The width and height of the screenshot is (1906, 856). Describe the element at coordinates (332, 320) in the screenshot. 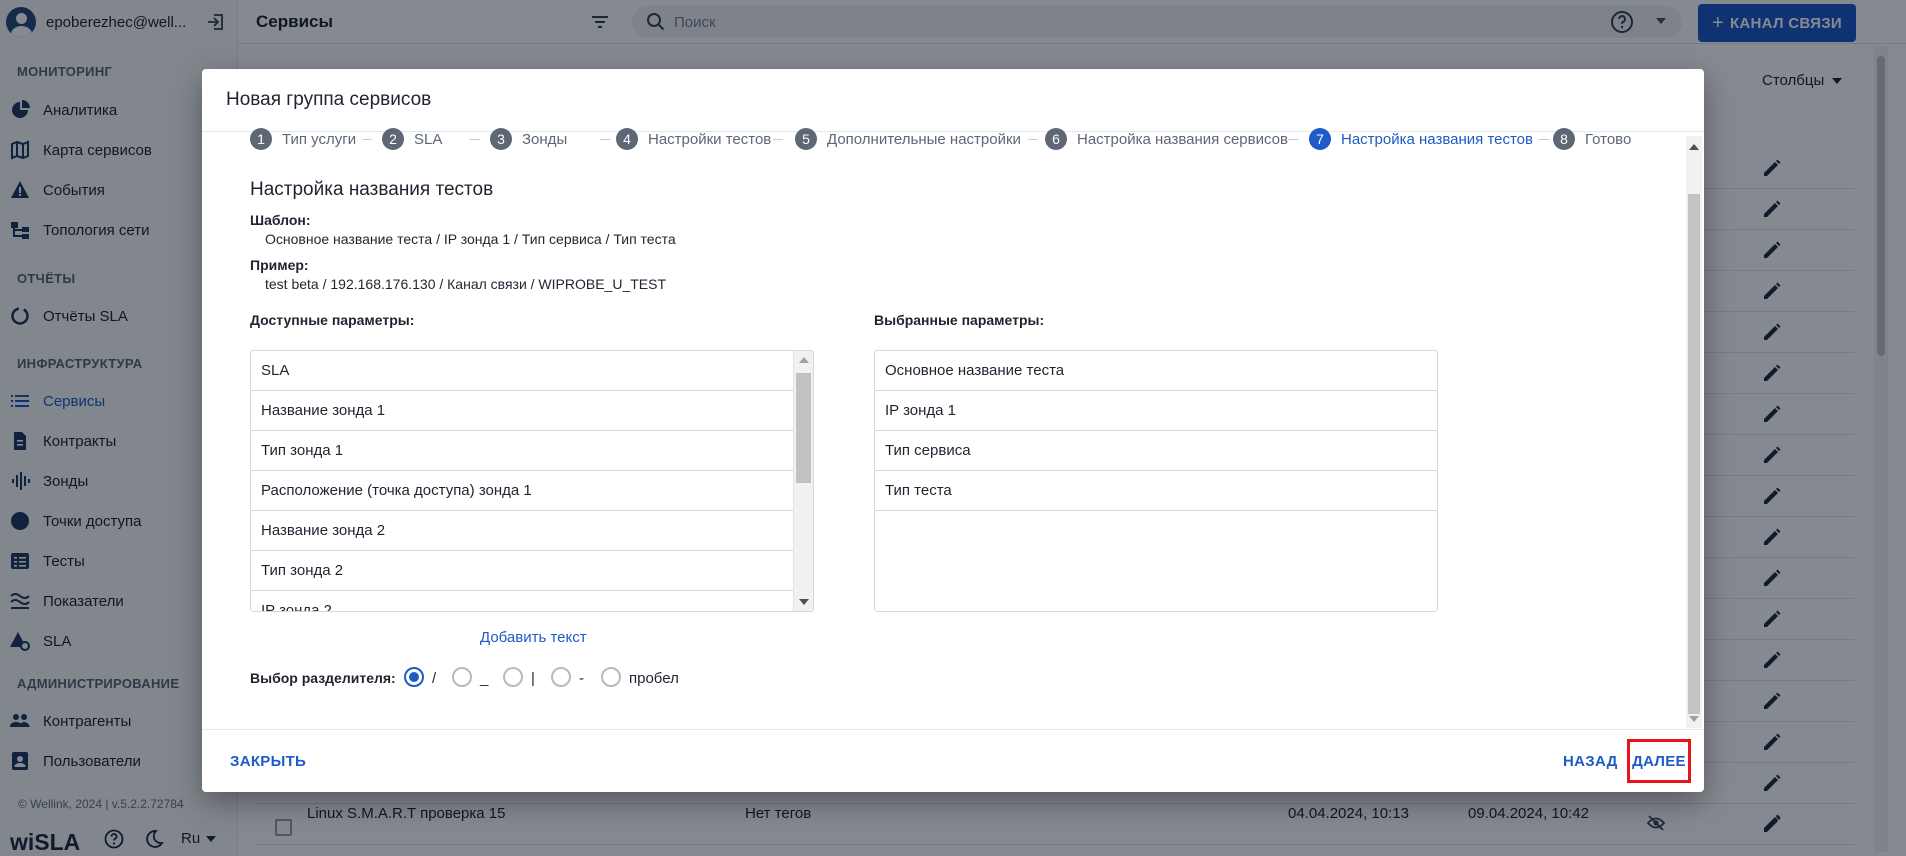

I see `available-params-label: Доступные параметры:` at that location.